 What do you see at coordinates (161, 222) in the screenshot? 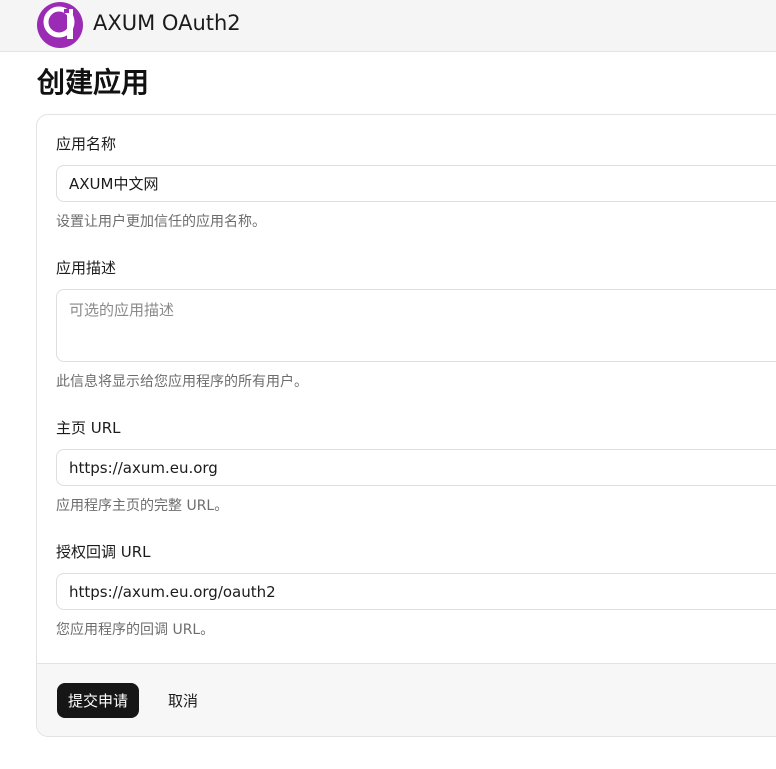
I see `app-name-help: 设置让用户更加信任的应用名称。` at bounding box center [161, 222].